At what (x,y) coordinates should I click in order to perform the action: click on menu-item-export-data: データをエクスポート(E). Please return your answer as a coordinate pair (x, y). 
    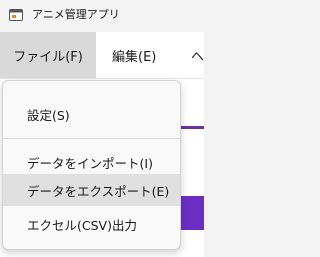
    Looking at the image, I should click on (91, 190).